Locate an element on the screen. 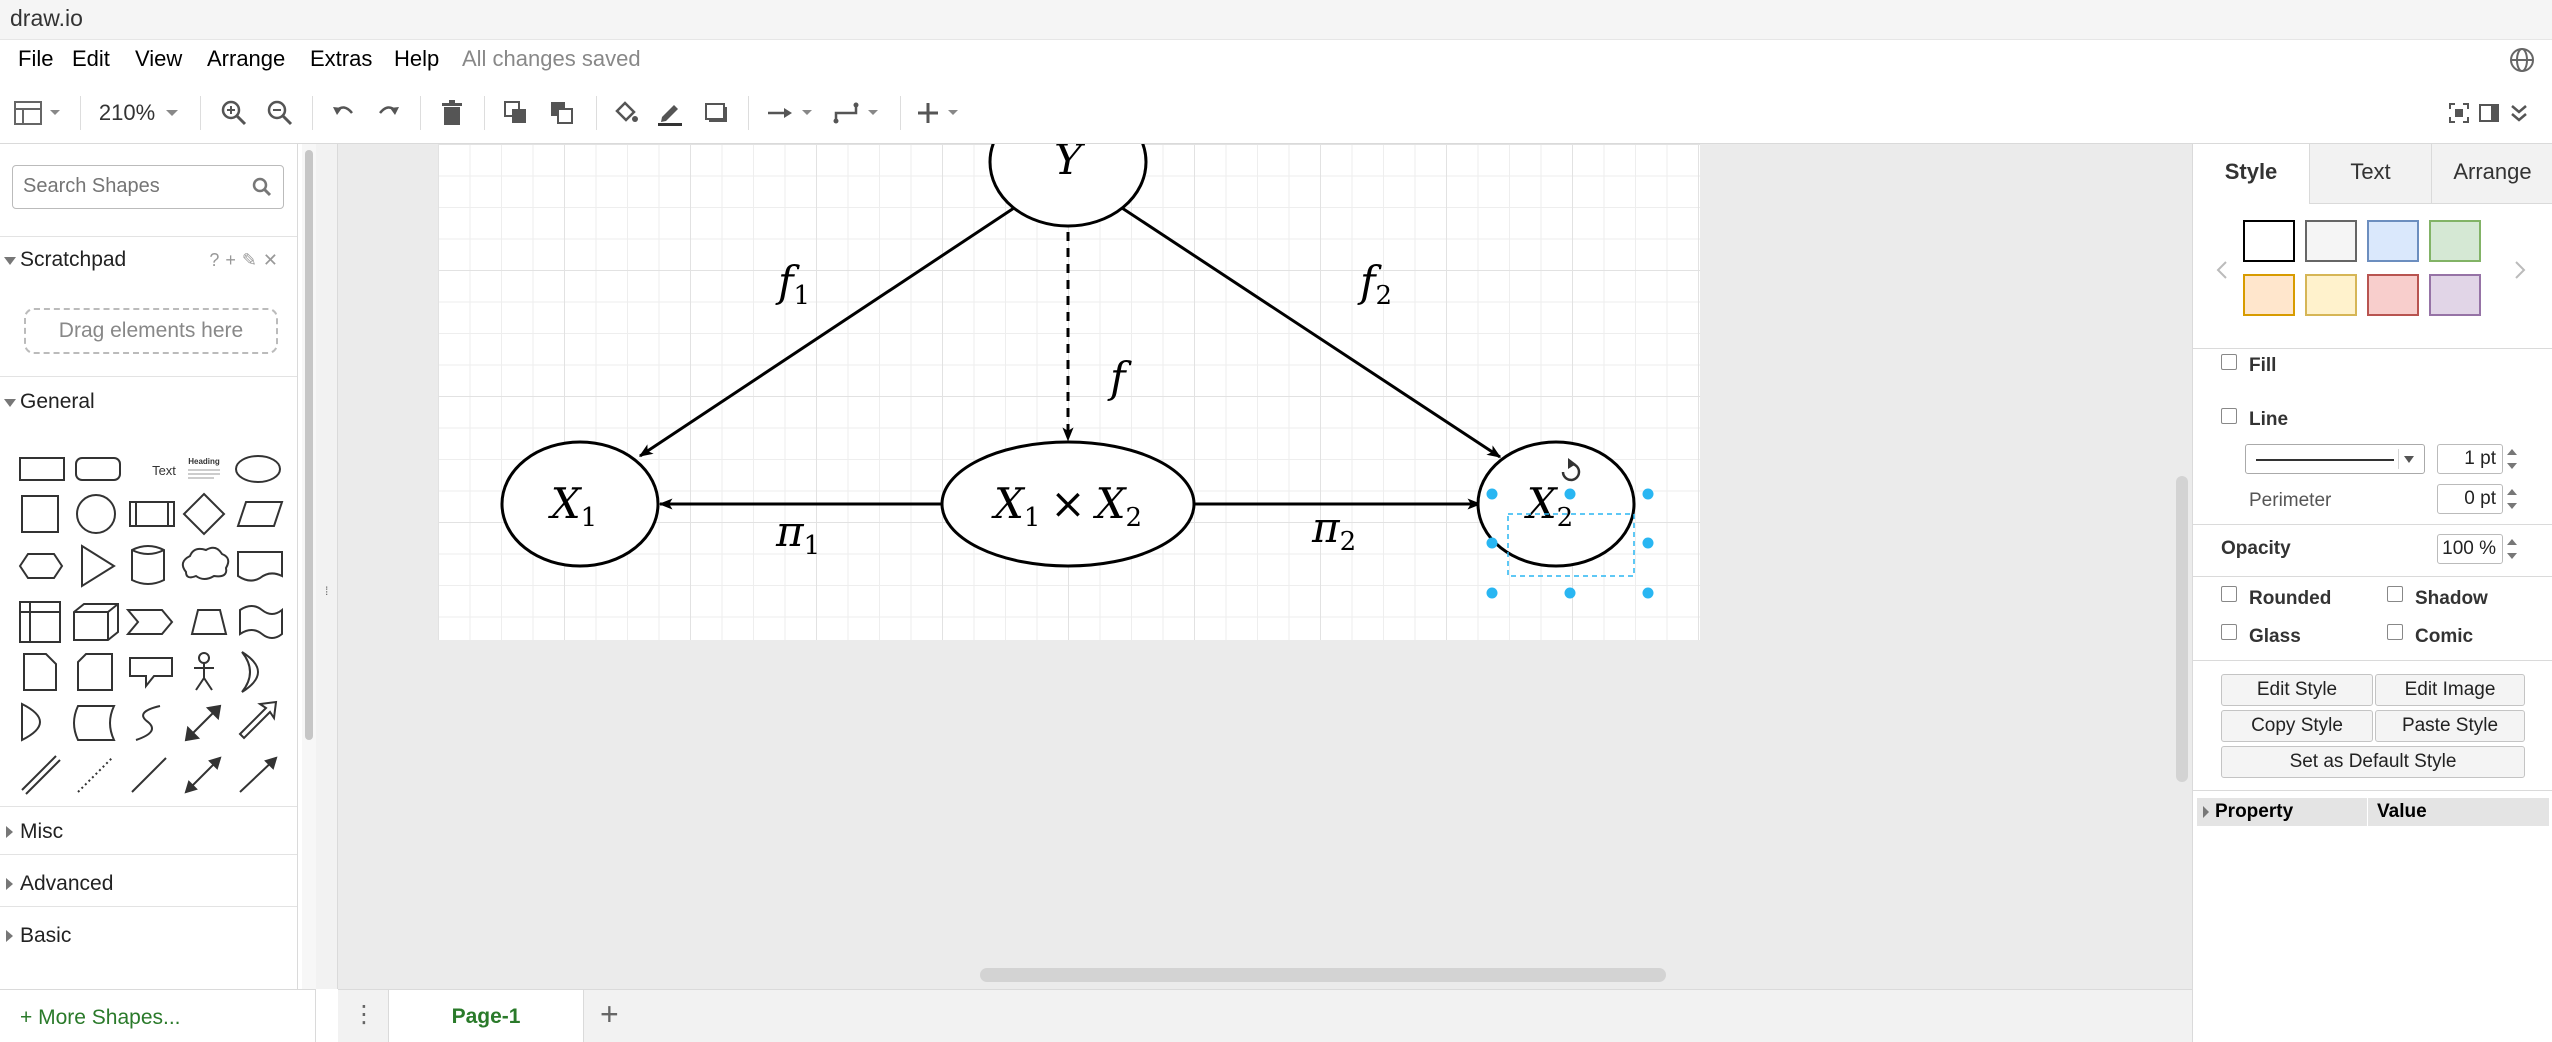 This screenshot has height=1042, width=2552. dotted-line-shape is located at coordinates (95, 775).